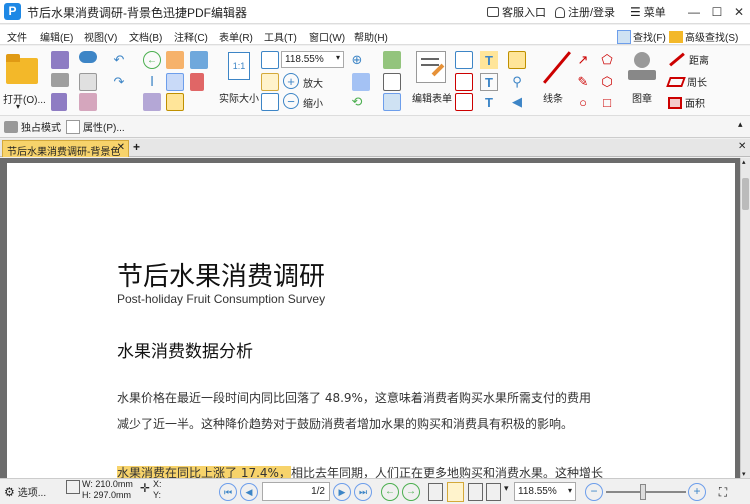  What do you see at coordinates (607, 82) in the screenshot?
I see `polygon-icon: ⬡` at bounding box center [607, 82].